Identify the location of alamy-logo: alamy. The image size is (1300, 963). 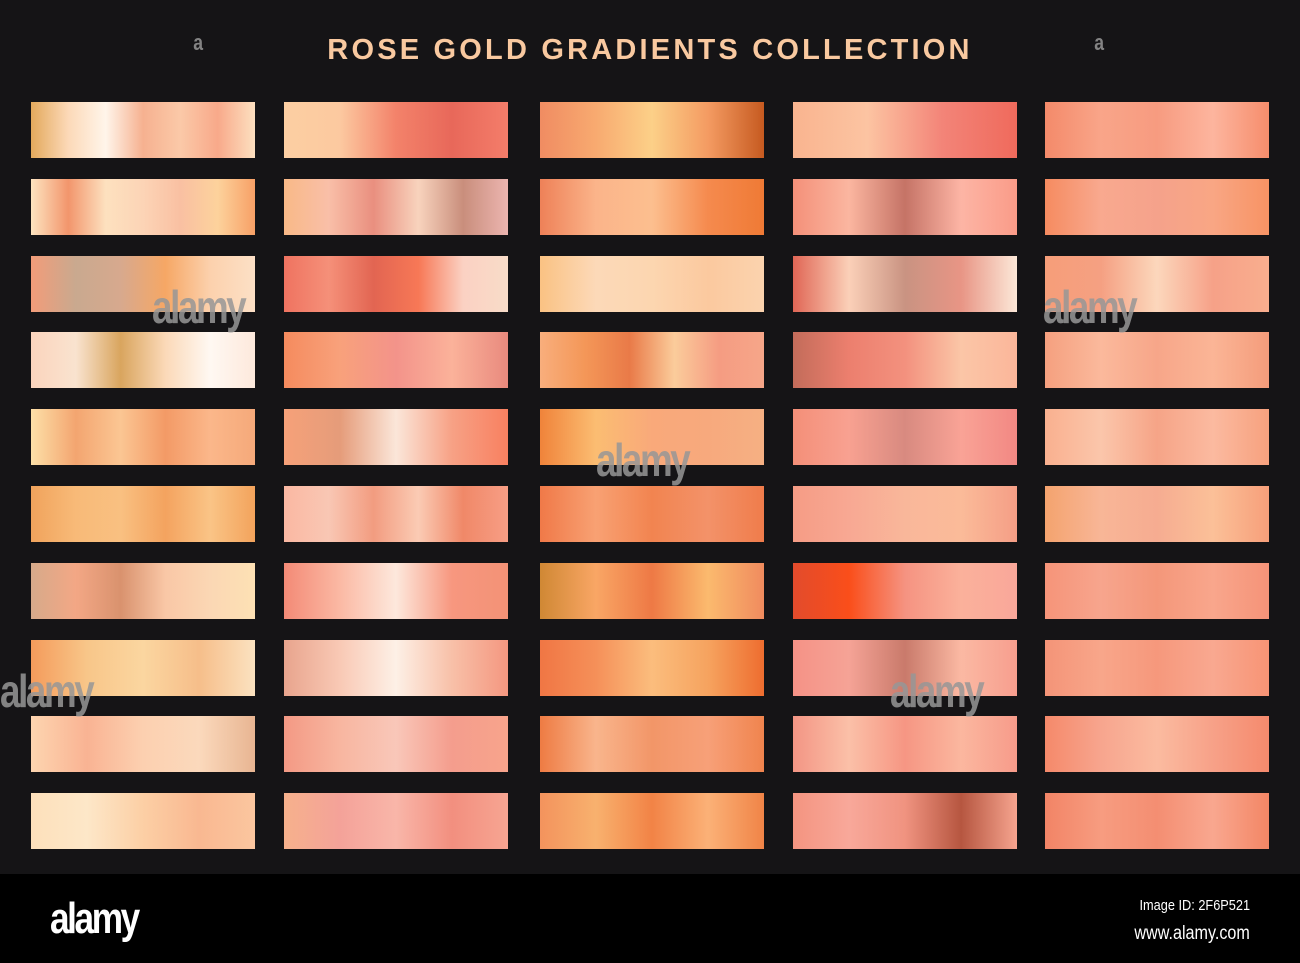
(95, 918).